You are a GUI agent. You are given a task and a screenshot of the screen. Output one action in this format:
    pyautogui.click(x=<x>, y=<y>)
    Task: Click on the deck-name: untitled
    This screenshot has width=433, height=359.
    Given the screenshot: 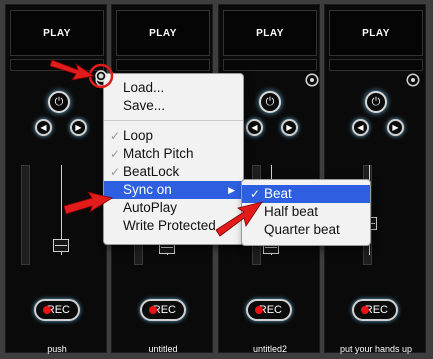 What is the action you would take?
    pyautogui.click(x=163, y=349)
    